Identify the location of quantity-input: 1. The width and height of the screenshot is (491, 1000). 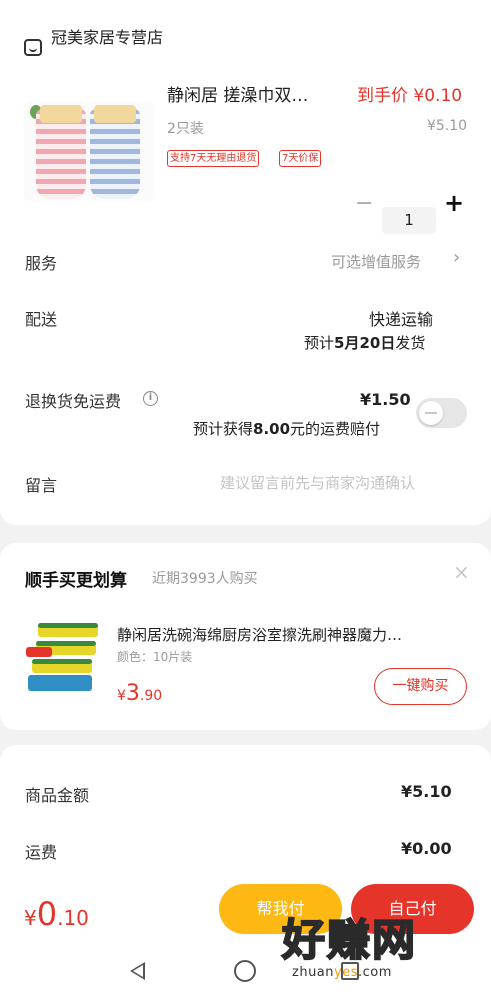
(409, 220).